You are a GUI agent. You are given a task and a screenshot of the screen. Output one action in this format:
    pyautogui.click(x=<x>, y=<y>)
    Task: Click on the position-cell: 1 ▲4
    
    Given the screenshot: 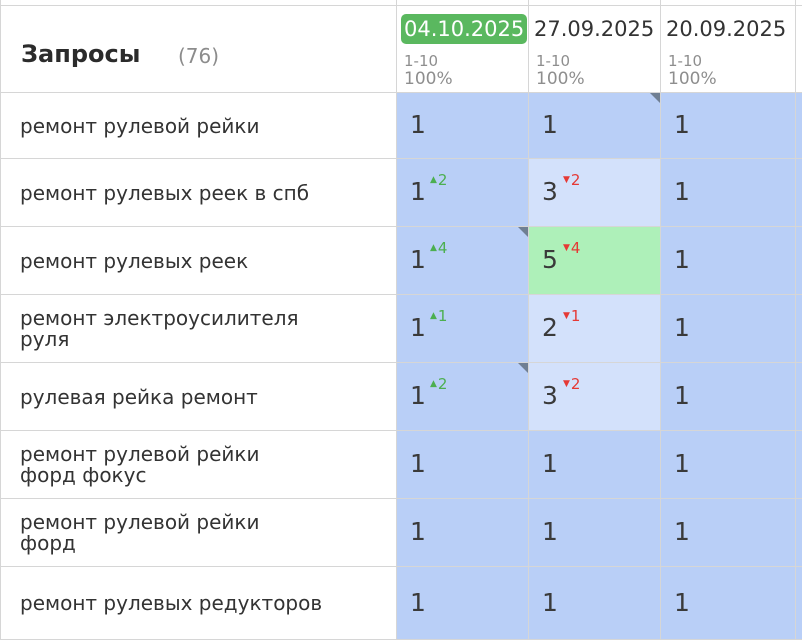 What is the action you would take?
    pyautogui.click(x=463, y=261)
    